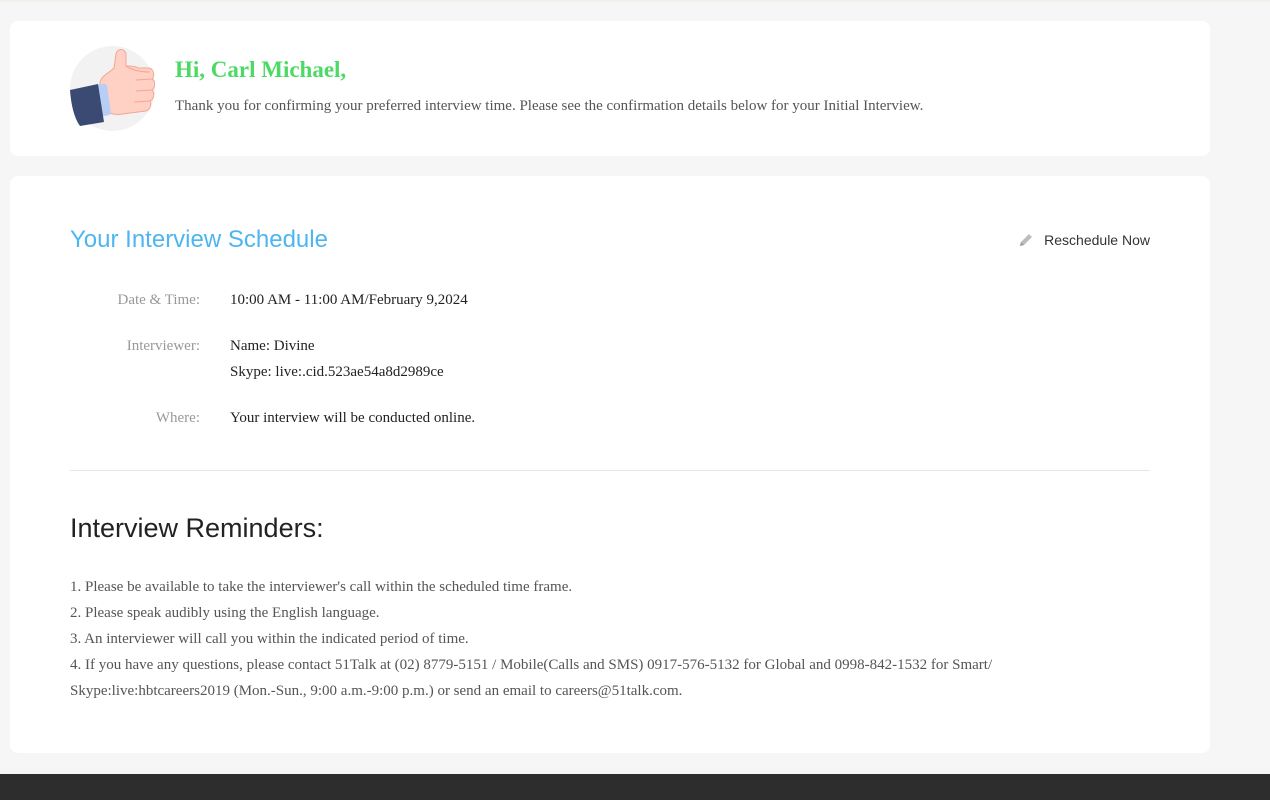 The height and width of the screenshot is (800, 1270). Describe the element at coordinates (353, 418) in the screenshot. I see `where-value: Your interview will be conducted online.` at that location.